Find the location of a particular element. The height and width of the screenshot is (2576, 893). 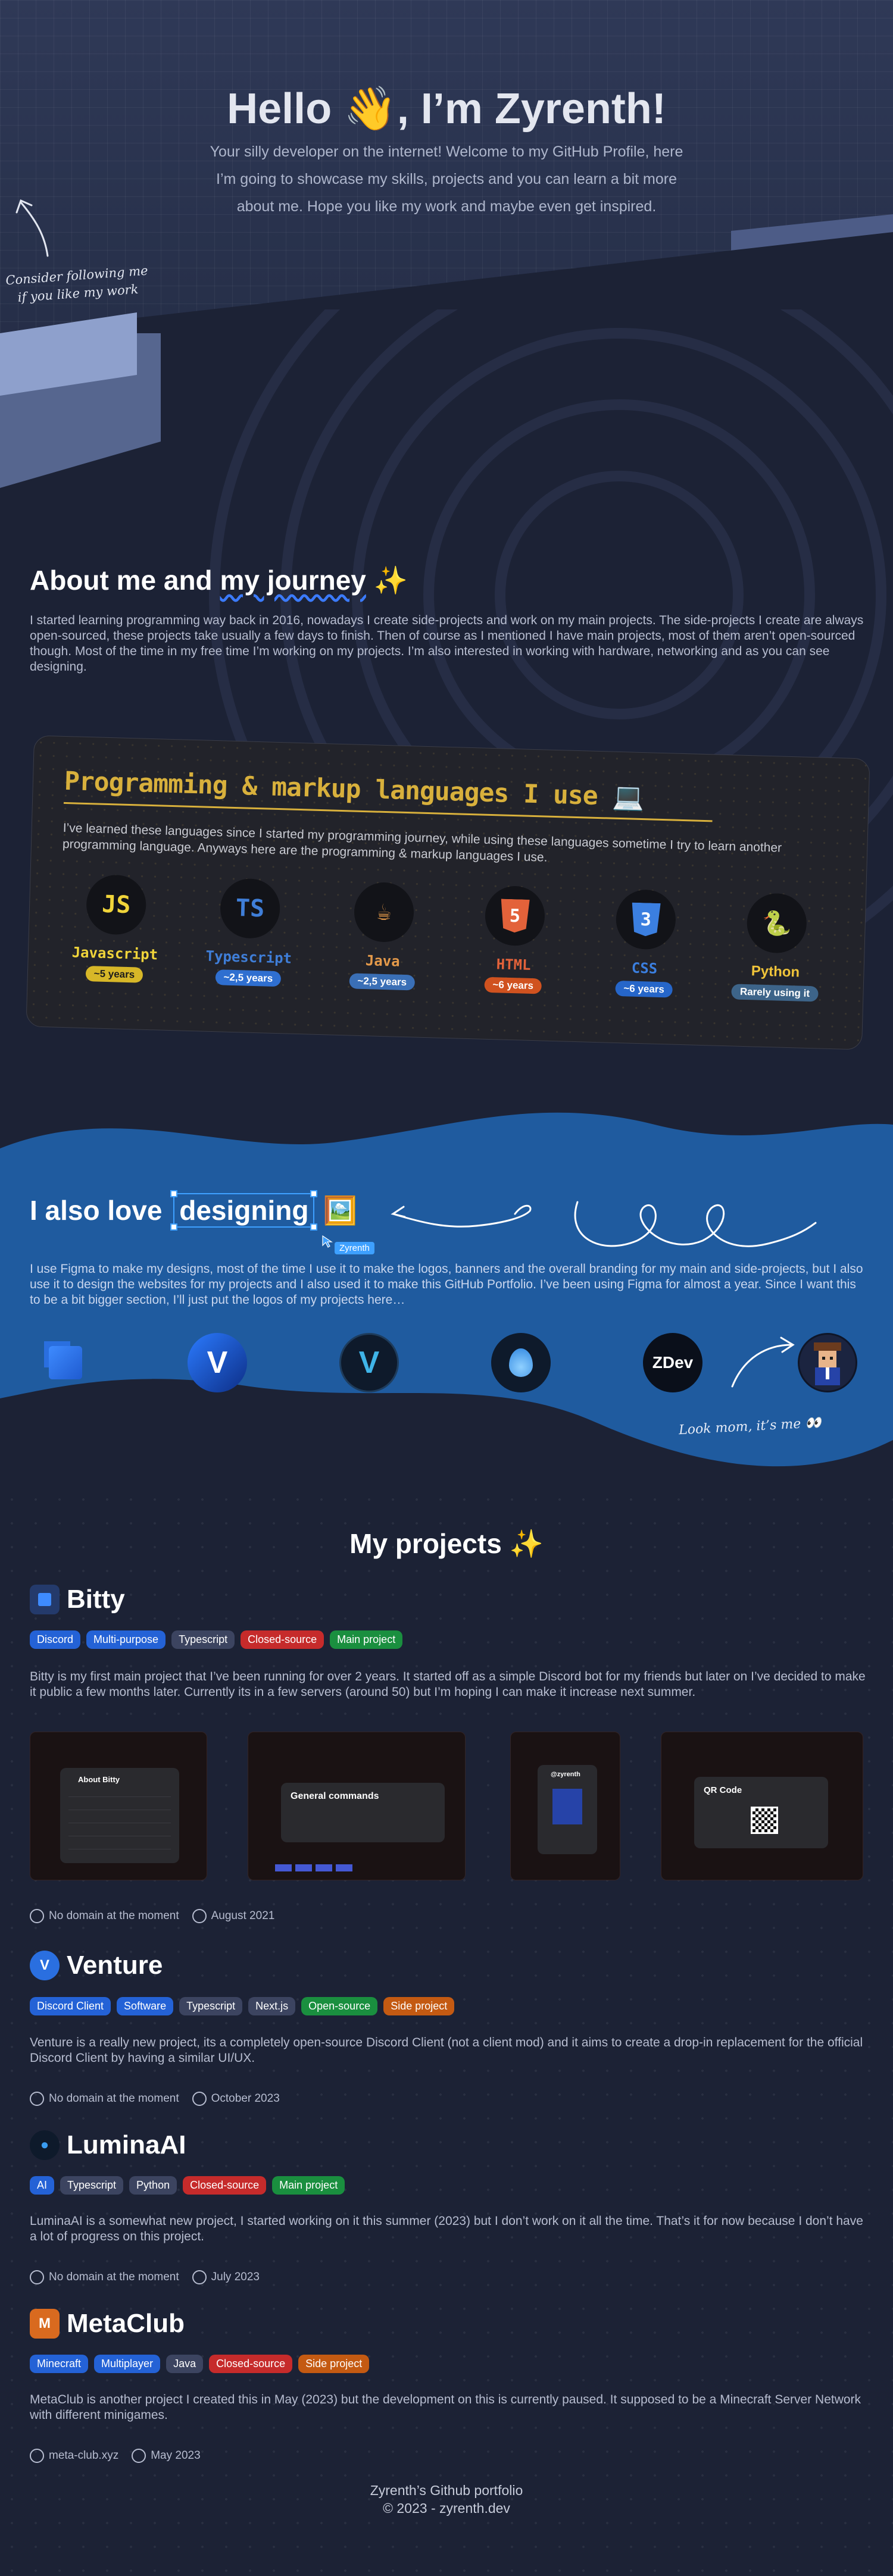

footer-title: Zyrenth’s Github portfolio is located at coordinates (447, 2490).